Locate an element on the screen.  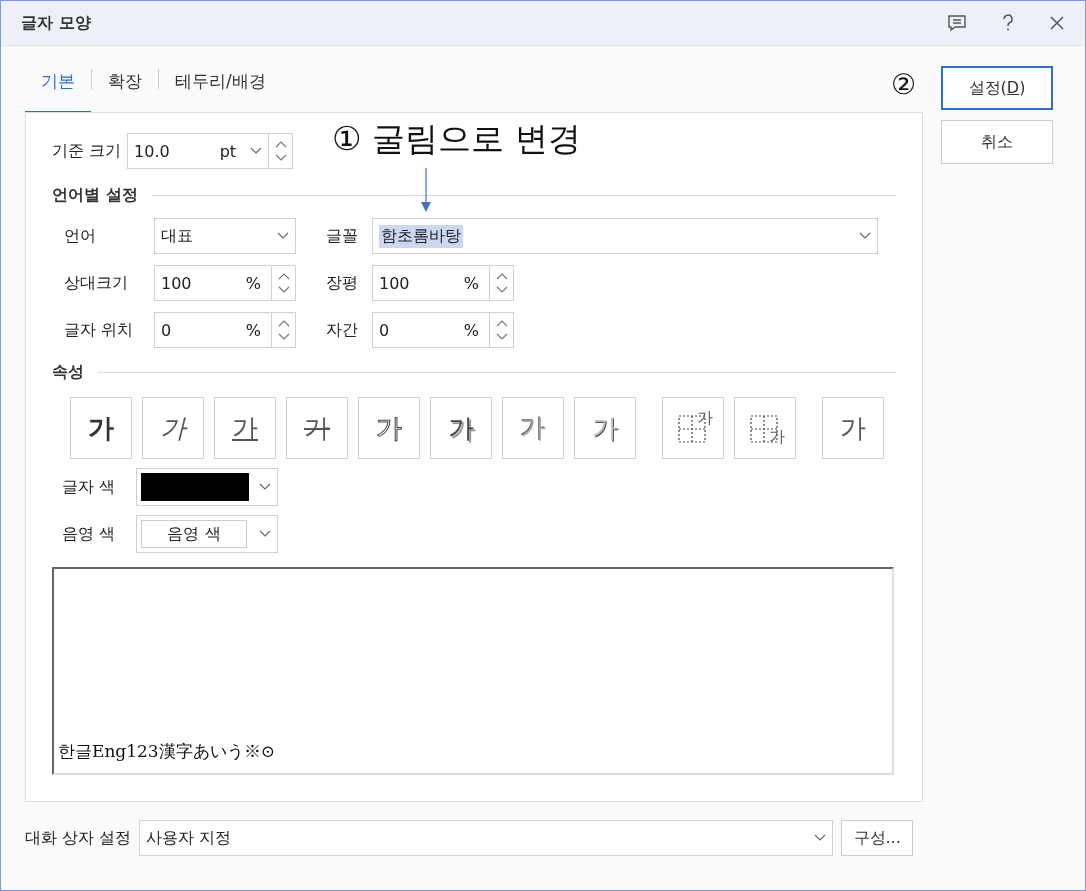
preview-text: 한글Eng123漢字あいう※⊙ is located at coordinates (166, 751).